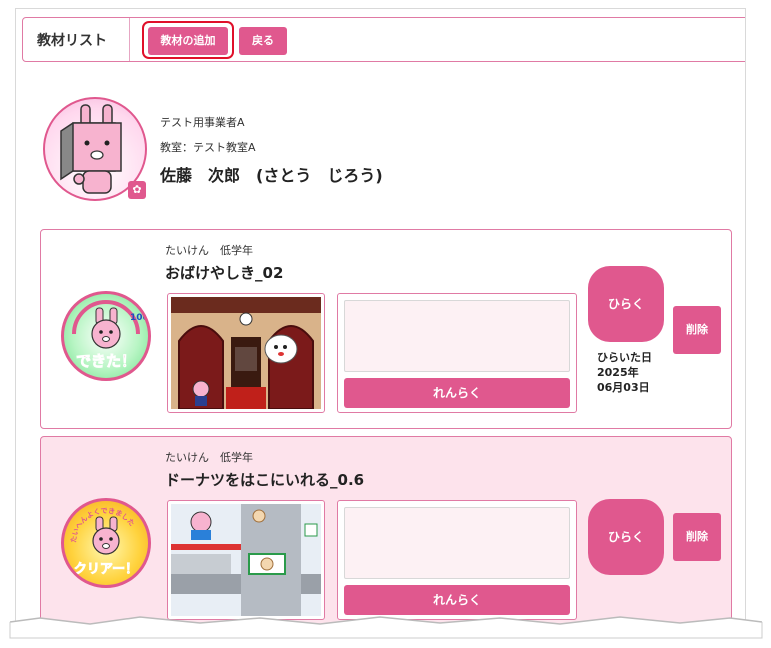  I want to click on owner-company: テスト用事業者A, so click(202, 122).